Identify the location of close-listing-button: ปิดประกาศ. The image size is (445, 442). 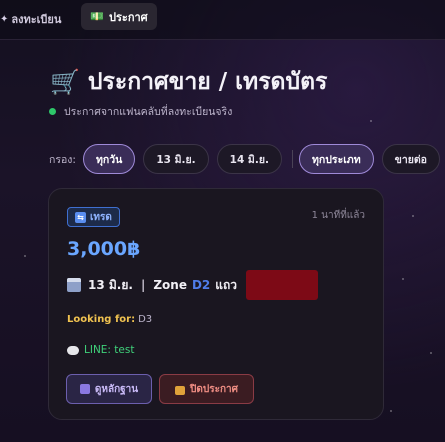
(206, 389).